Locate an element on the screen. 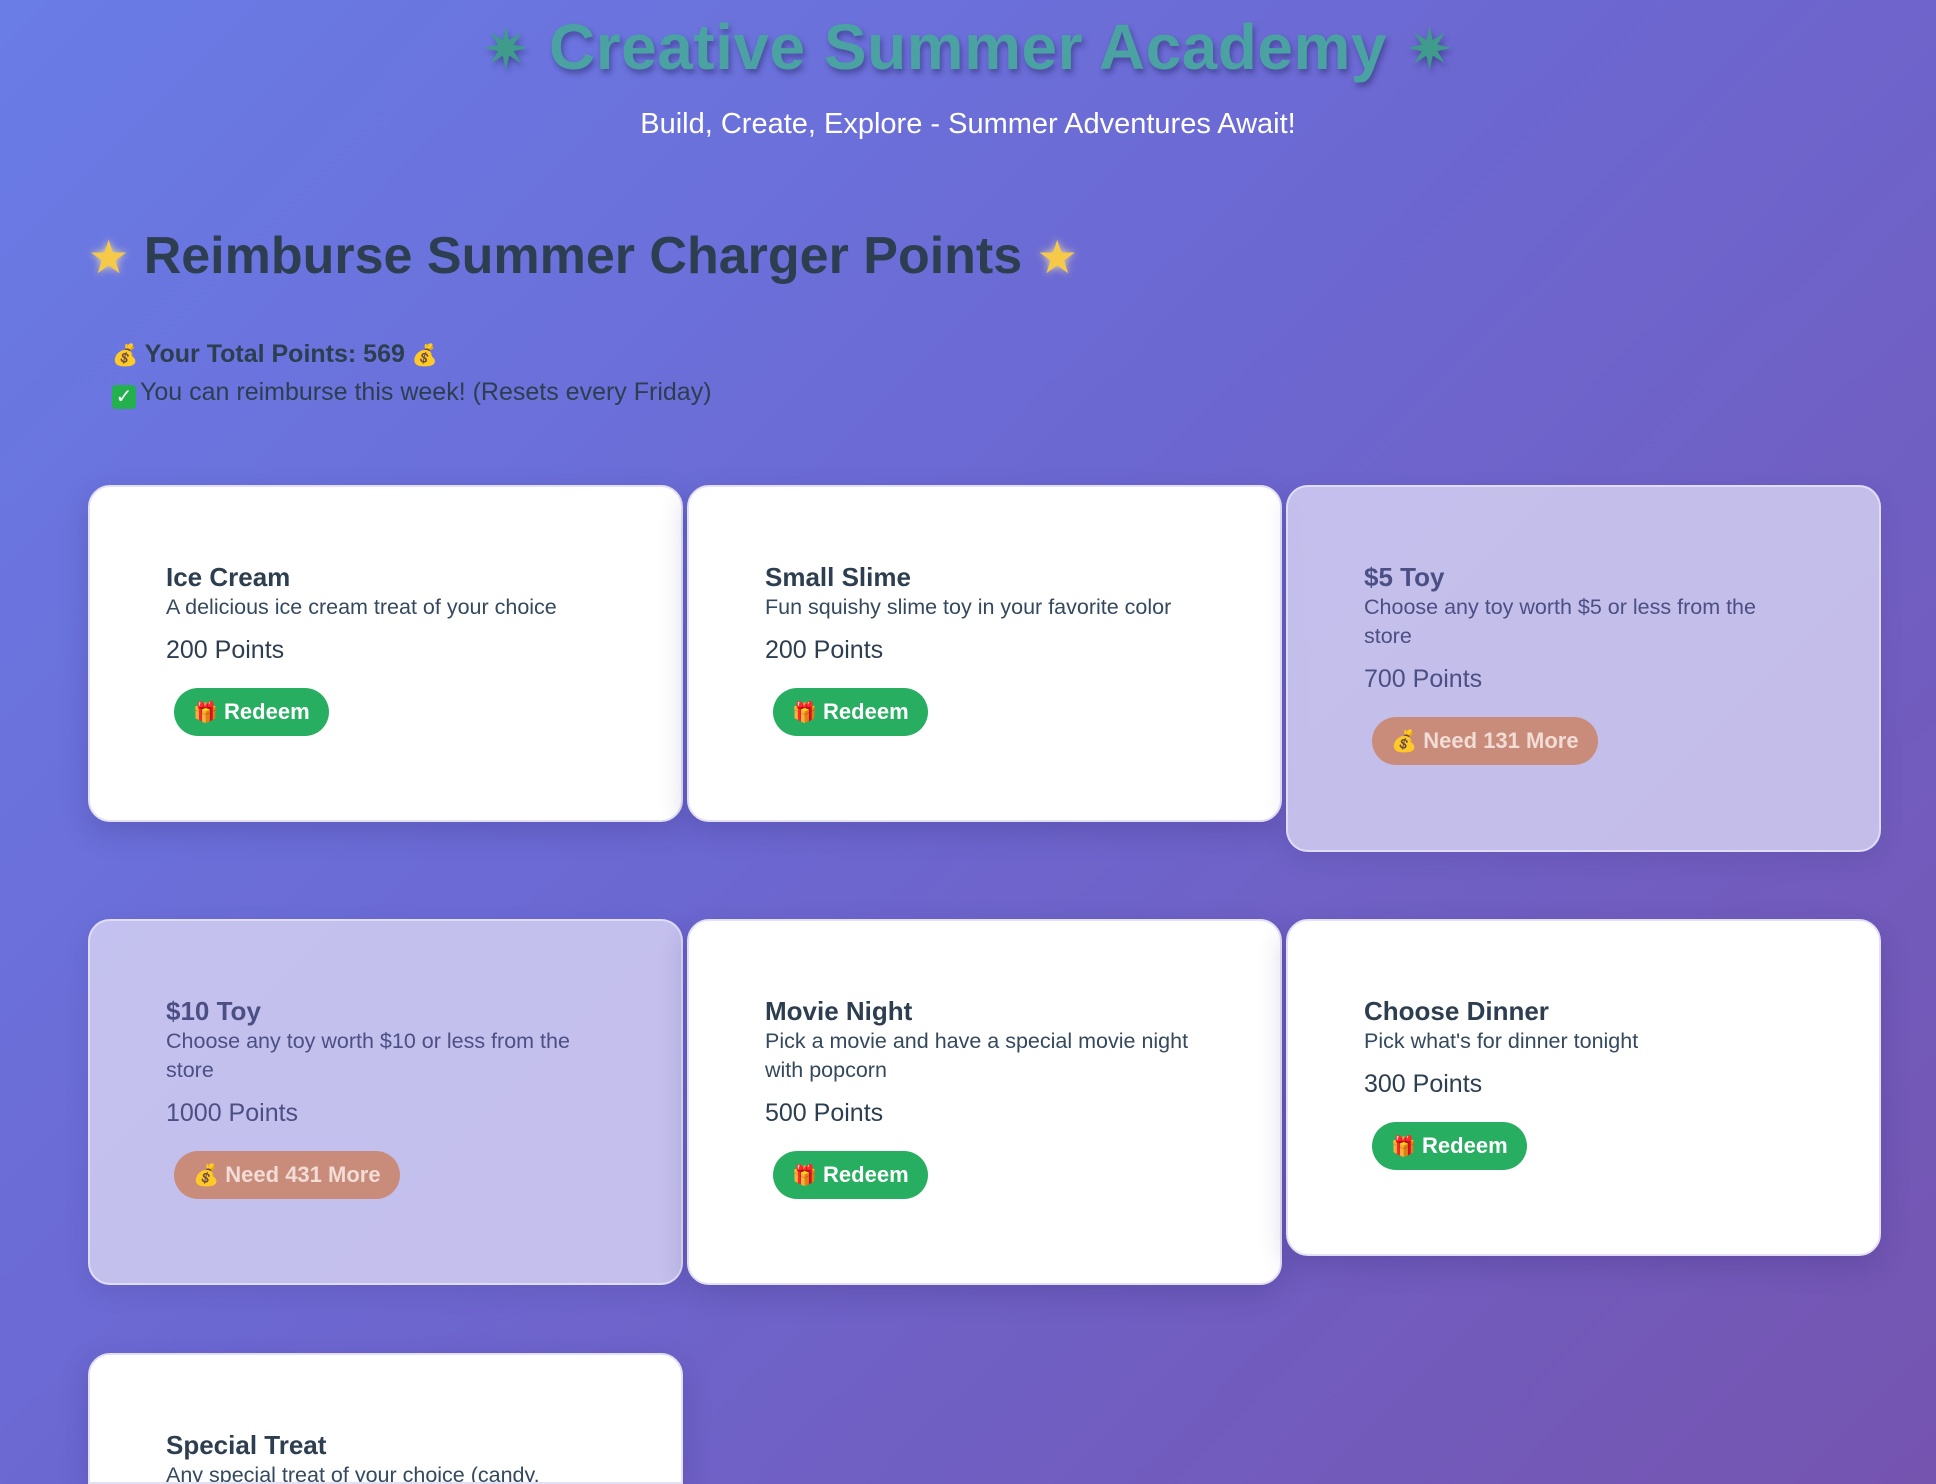 The width and height of the screenshot is (1936, 1484). reward-name: Movie Night is located at coordinates (839, 1011).